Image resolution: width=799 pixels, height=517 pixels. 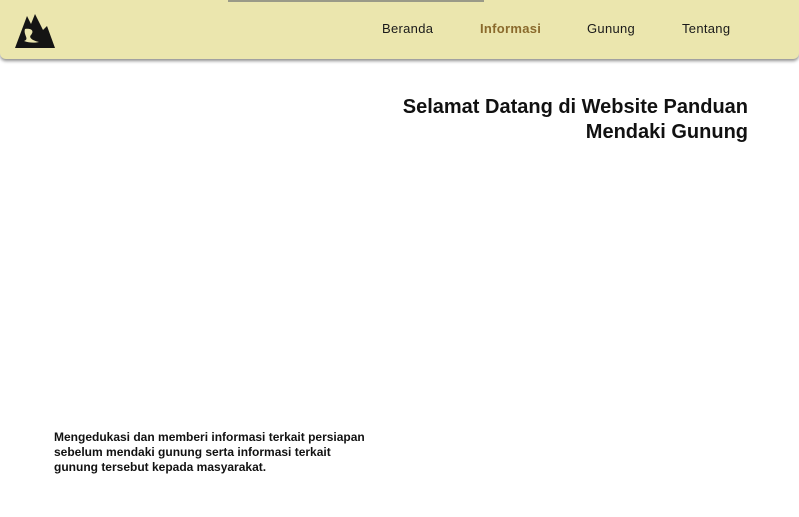 What do you see at coordinates (356, 1) in the screenshot?
I see `top-strip` at bounding box center [356, 1].